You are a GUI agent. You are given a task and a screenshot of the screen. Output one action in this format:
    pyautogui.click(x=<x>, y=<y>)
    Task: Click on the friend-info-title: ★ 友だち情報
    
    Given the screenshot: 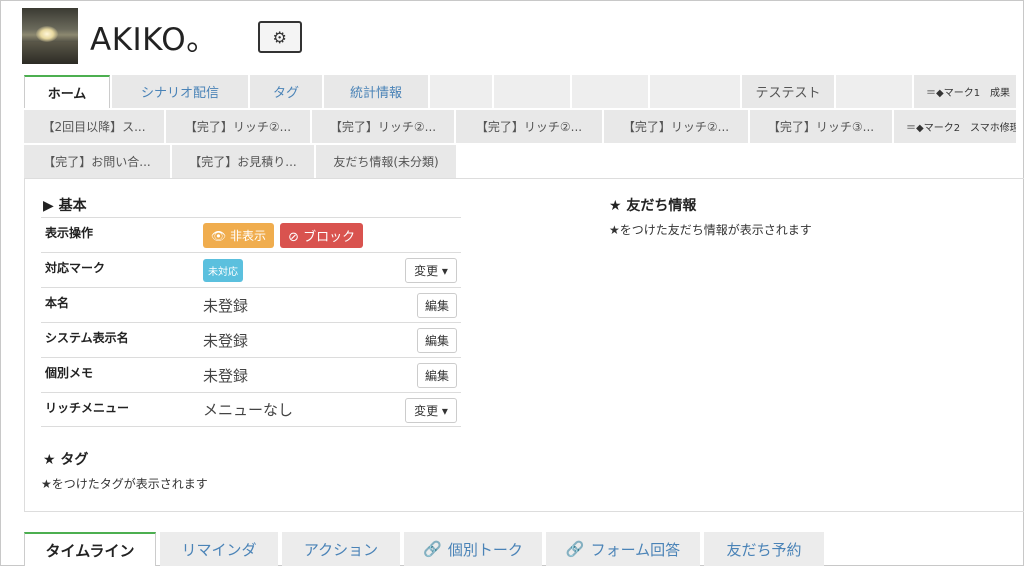 What is the action you would take?
    pyautogui.click(x=653, y=206)
    